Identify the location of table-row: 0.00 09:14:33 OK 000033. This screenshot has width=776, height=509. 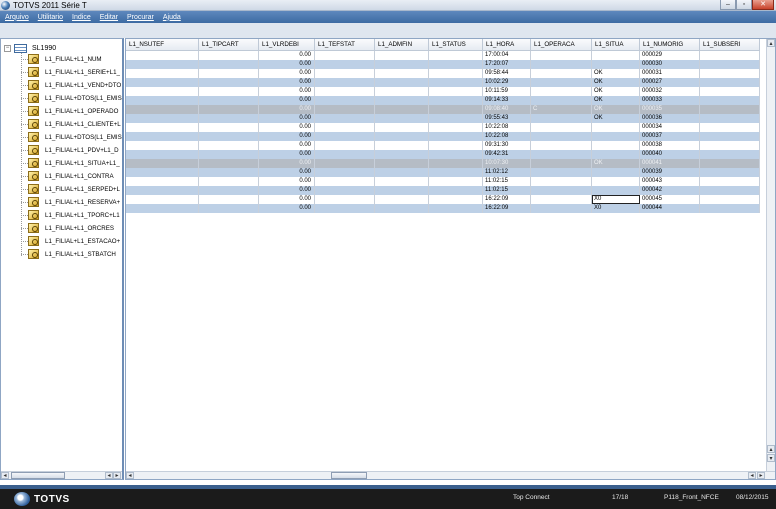
(443, 100).